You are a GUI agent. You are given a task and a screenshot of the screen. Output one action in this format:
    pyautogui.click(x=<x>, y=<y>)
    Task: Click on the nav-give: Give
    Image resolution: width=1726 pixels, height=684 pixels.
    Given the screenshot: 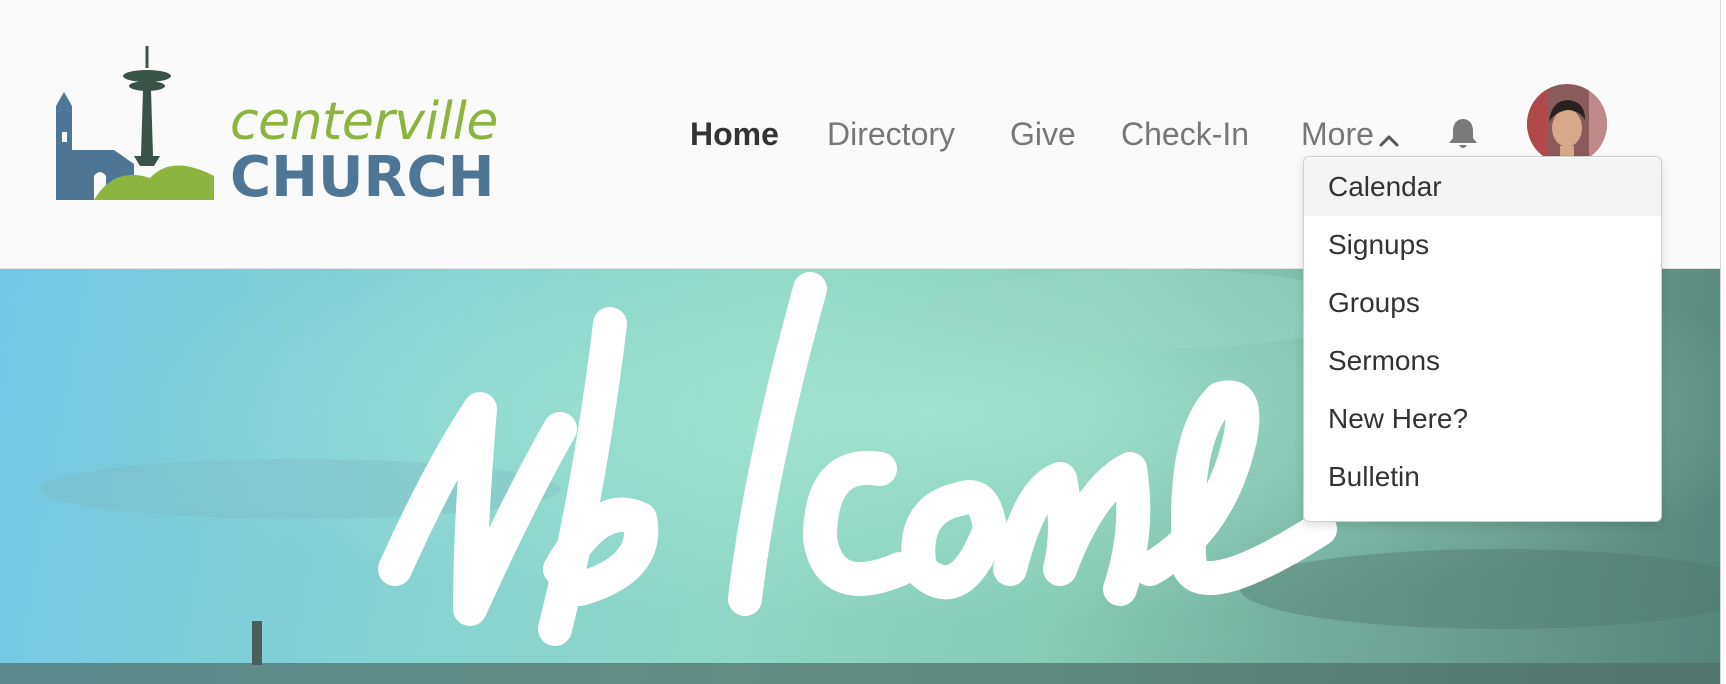 What is the action you would take?
    pyautogui.click(x=1043, y=134)
    